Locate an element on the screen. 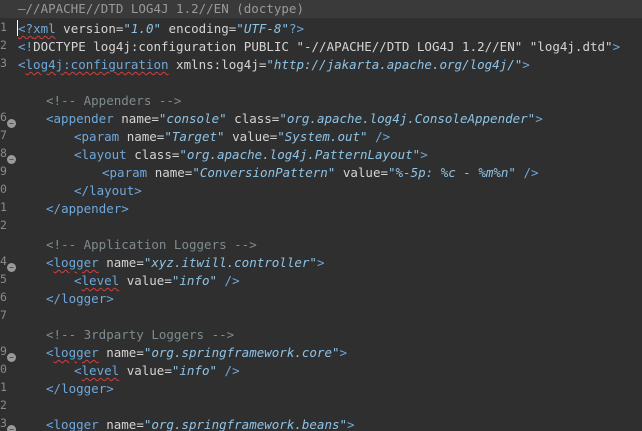 The height and width of the screenshot is (431, 642). doctype-close: > is located at coordinates (616, 46).